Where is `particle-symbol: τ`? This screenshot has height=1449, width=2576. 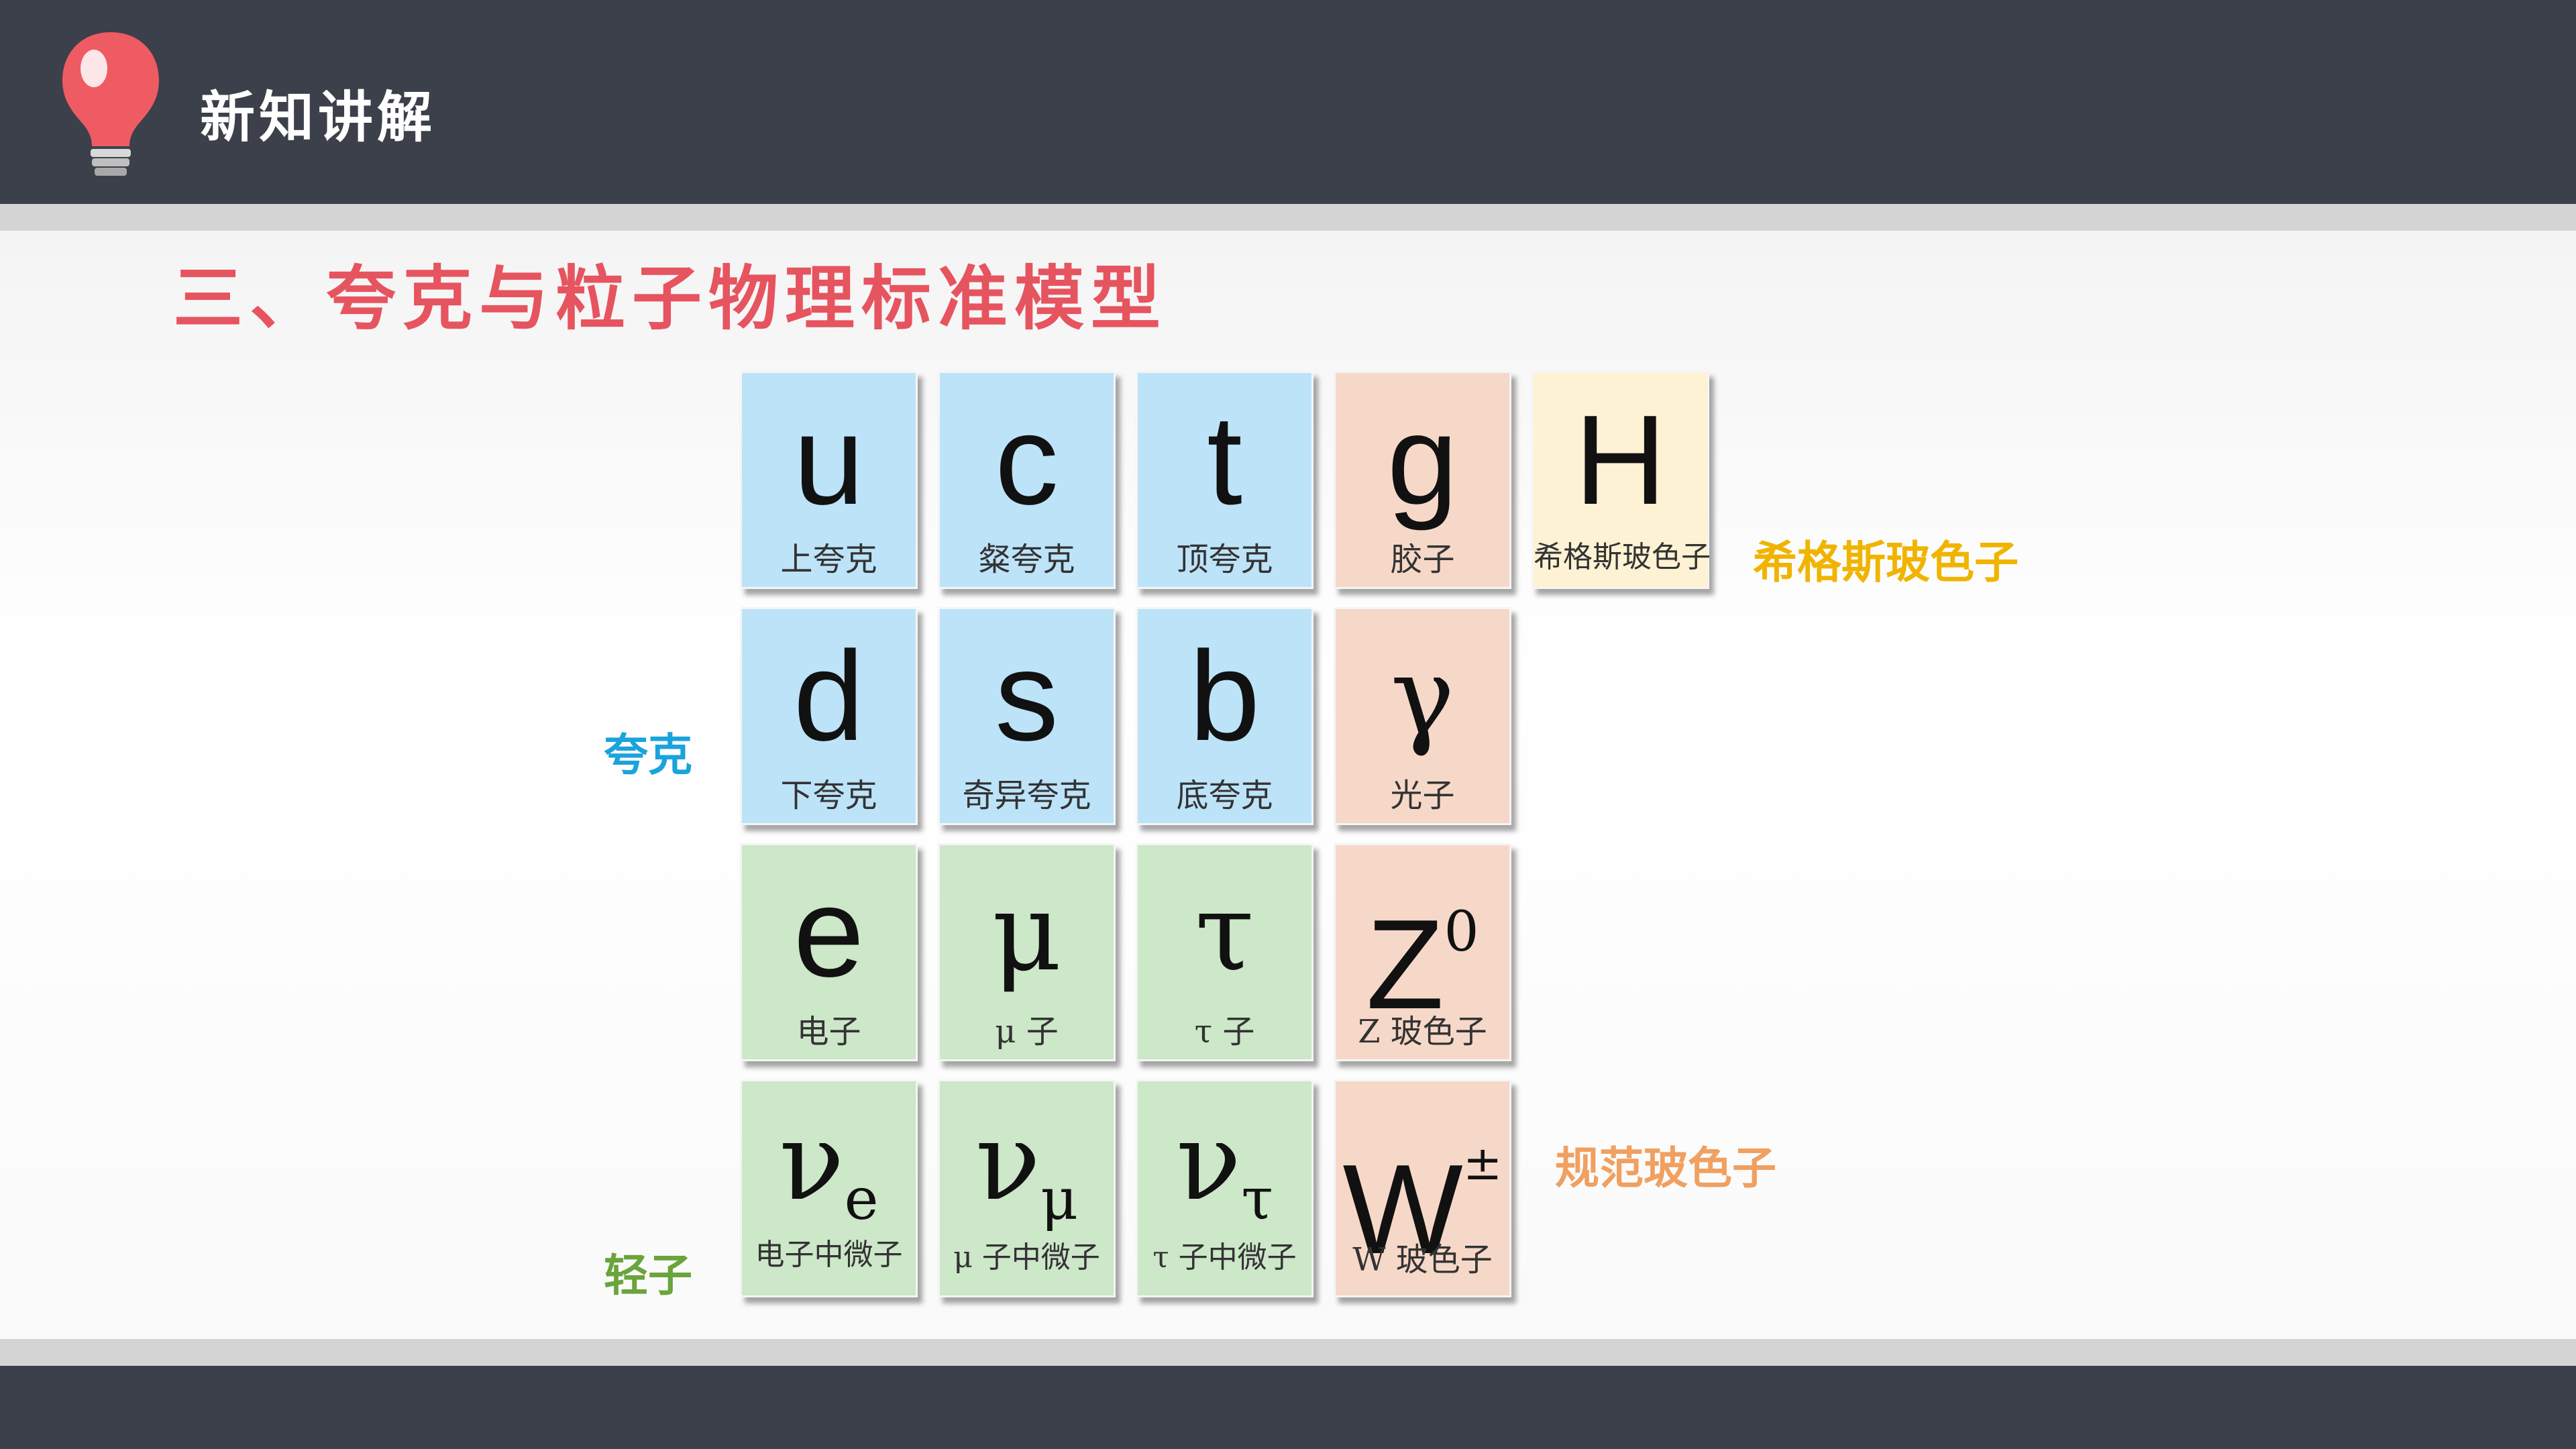 particle-symbol: τ is located at coordinates (1224, 932).